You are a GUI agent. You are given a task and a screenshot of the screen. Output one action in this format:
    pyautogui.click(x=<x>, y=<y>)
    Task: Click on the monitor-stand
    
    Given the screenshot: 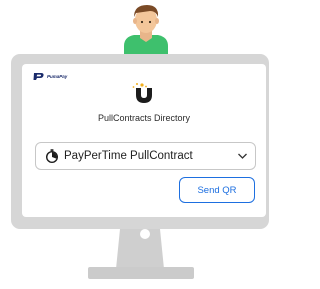 What is the action you would take?
    pyautogui.click(x=141, y=254)
    